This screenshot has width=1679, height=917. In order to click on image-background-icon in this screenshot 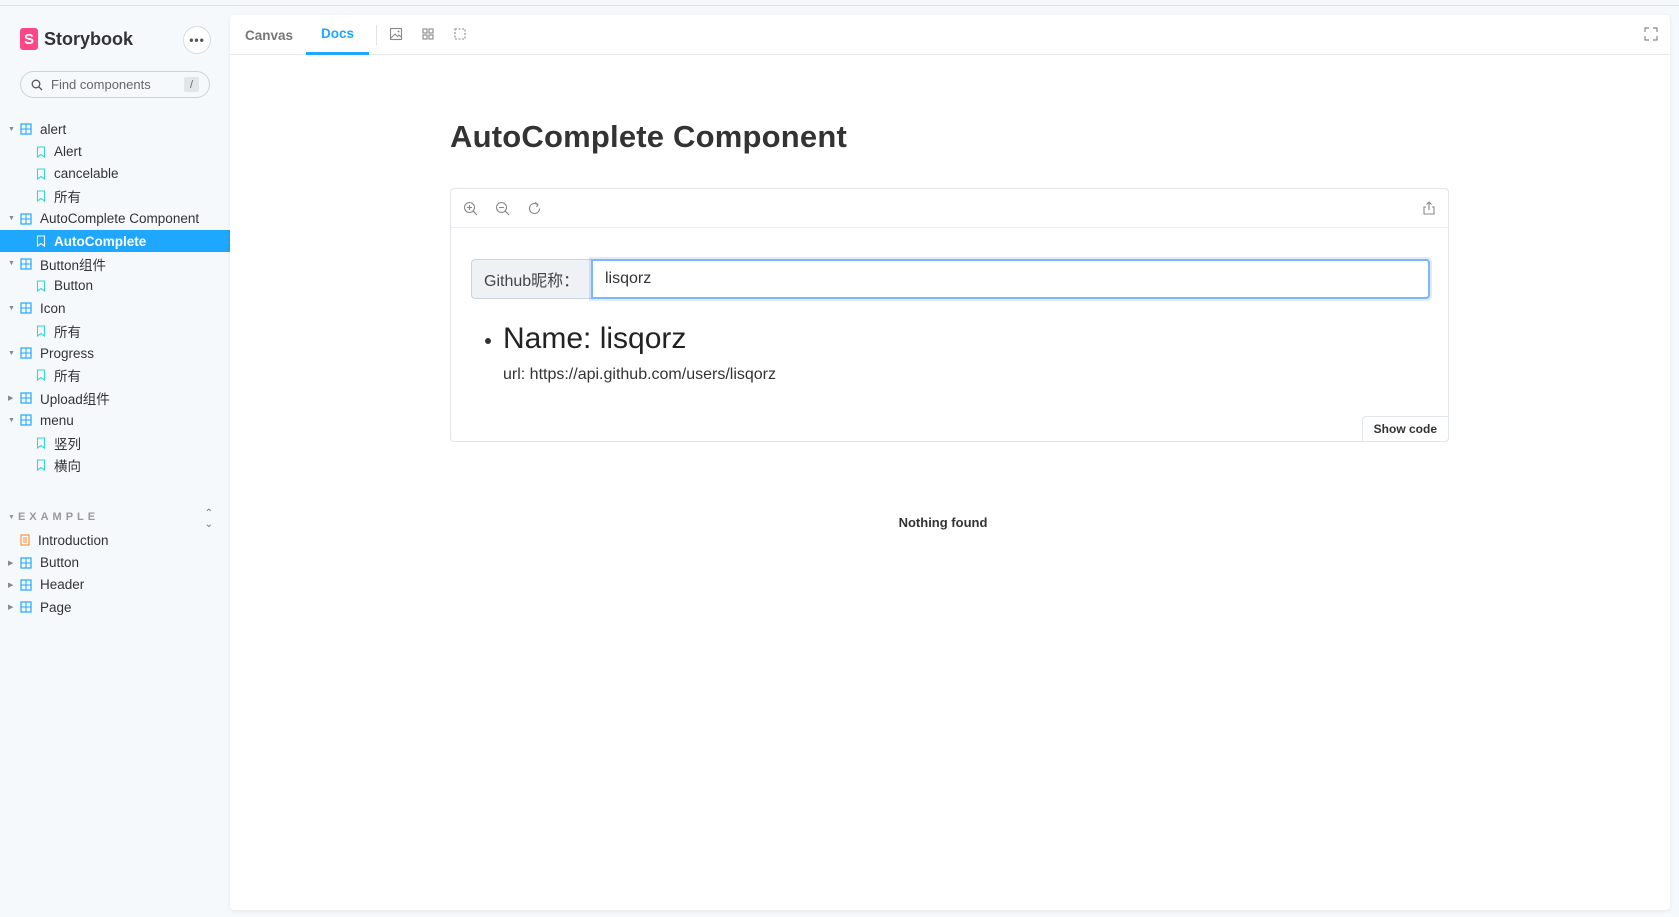, I will do `click(396, 34)`.